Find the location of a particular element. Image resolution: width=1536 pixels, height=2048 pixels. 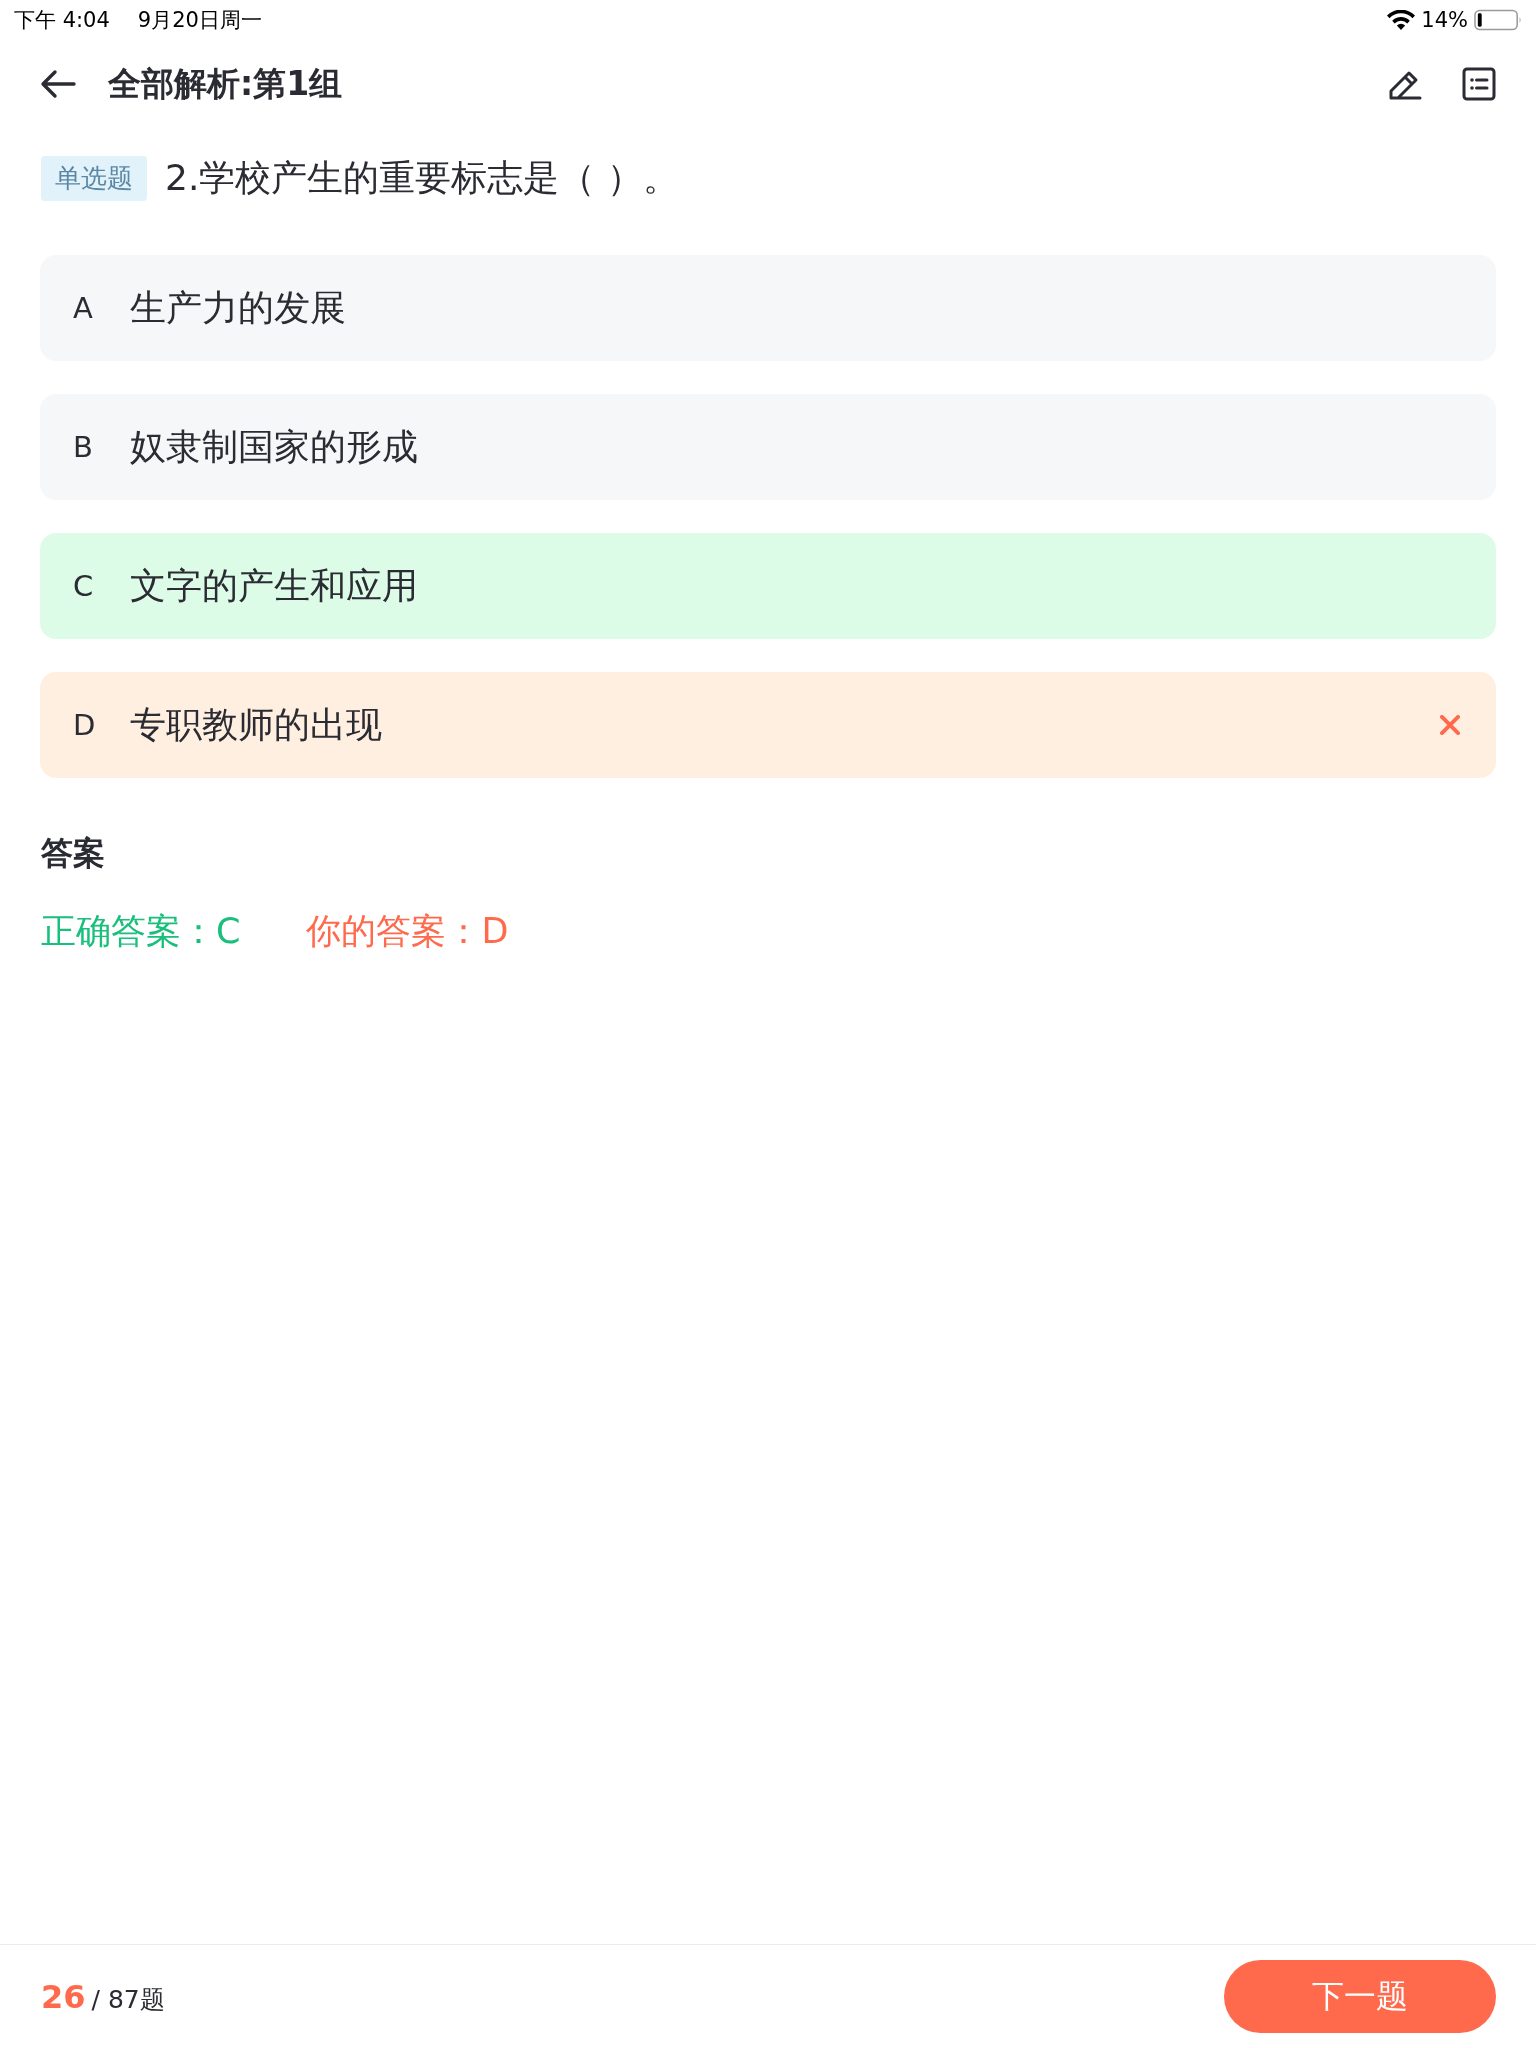

option-text: 奴隶制国家的形成 is located at coordinates (274, 446).